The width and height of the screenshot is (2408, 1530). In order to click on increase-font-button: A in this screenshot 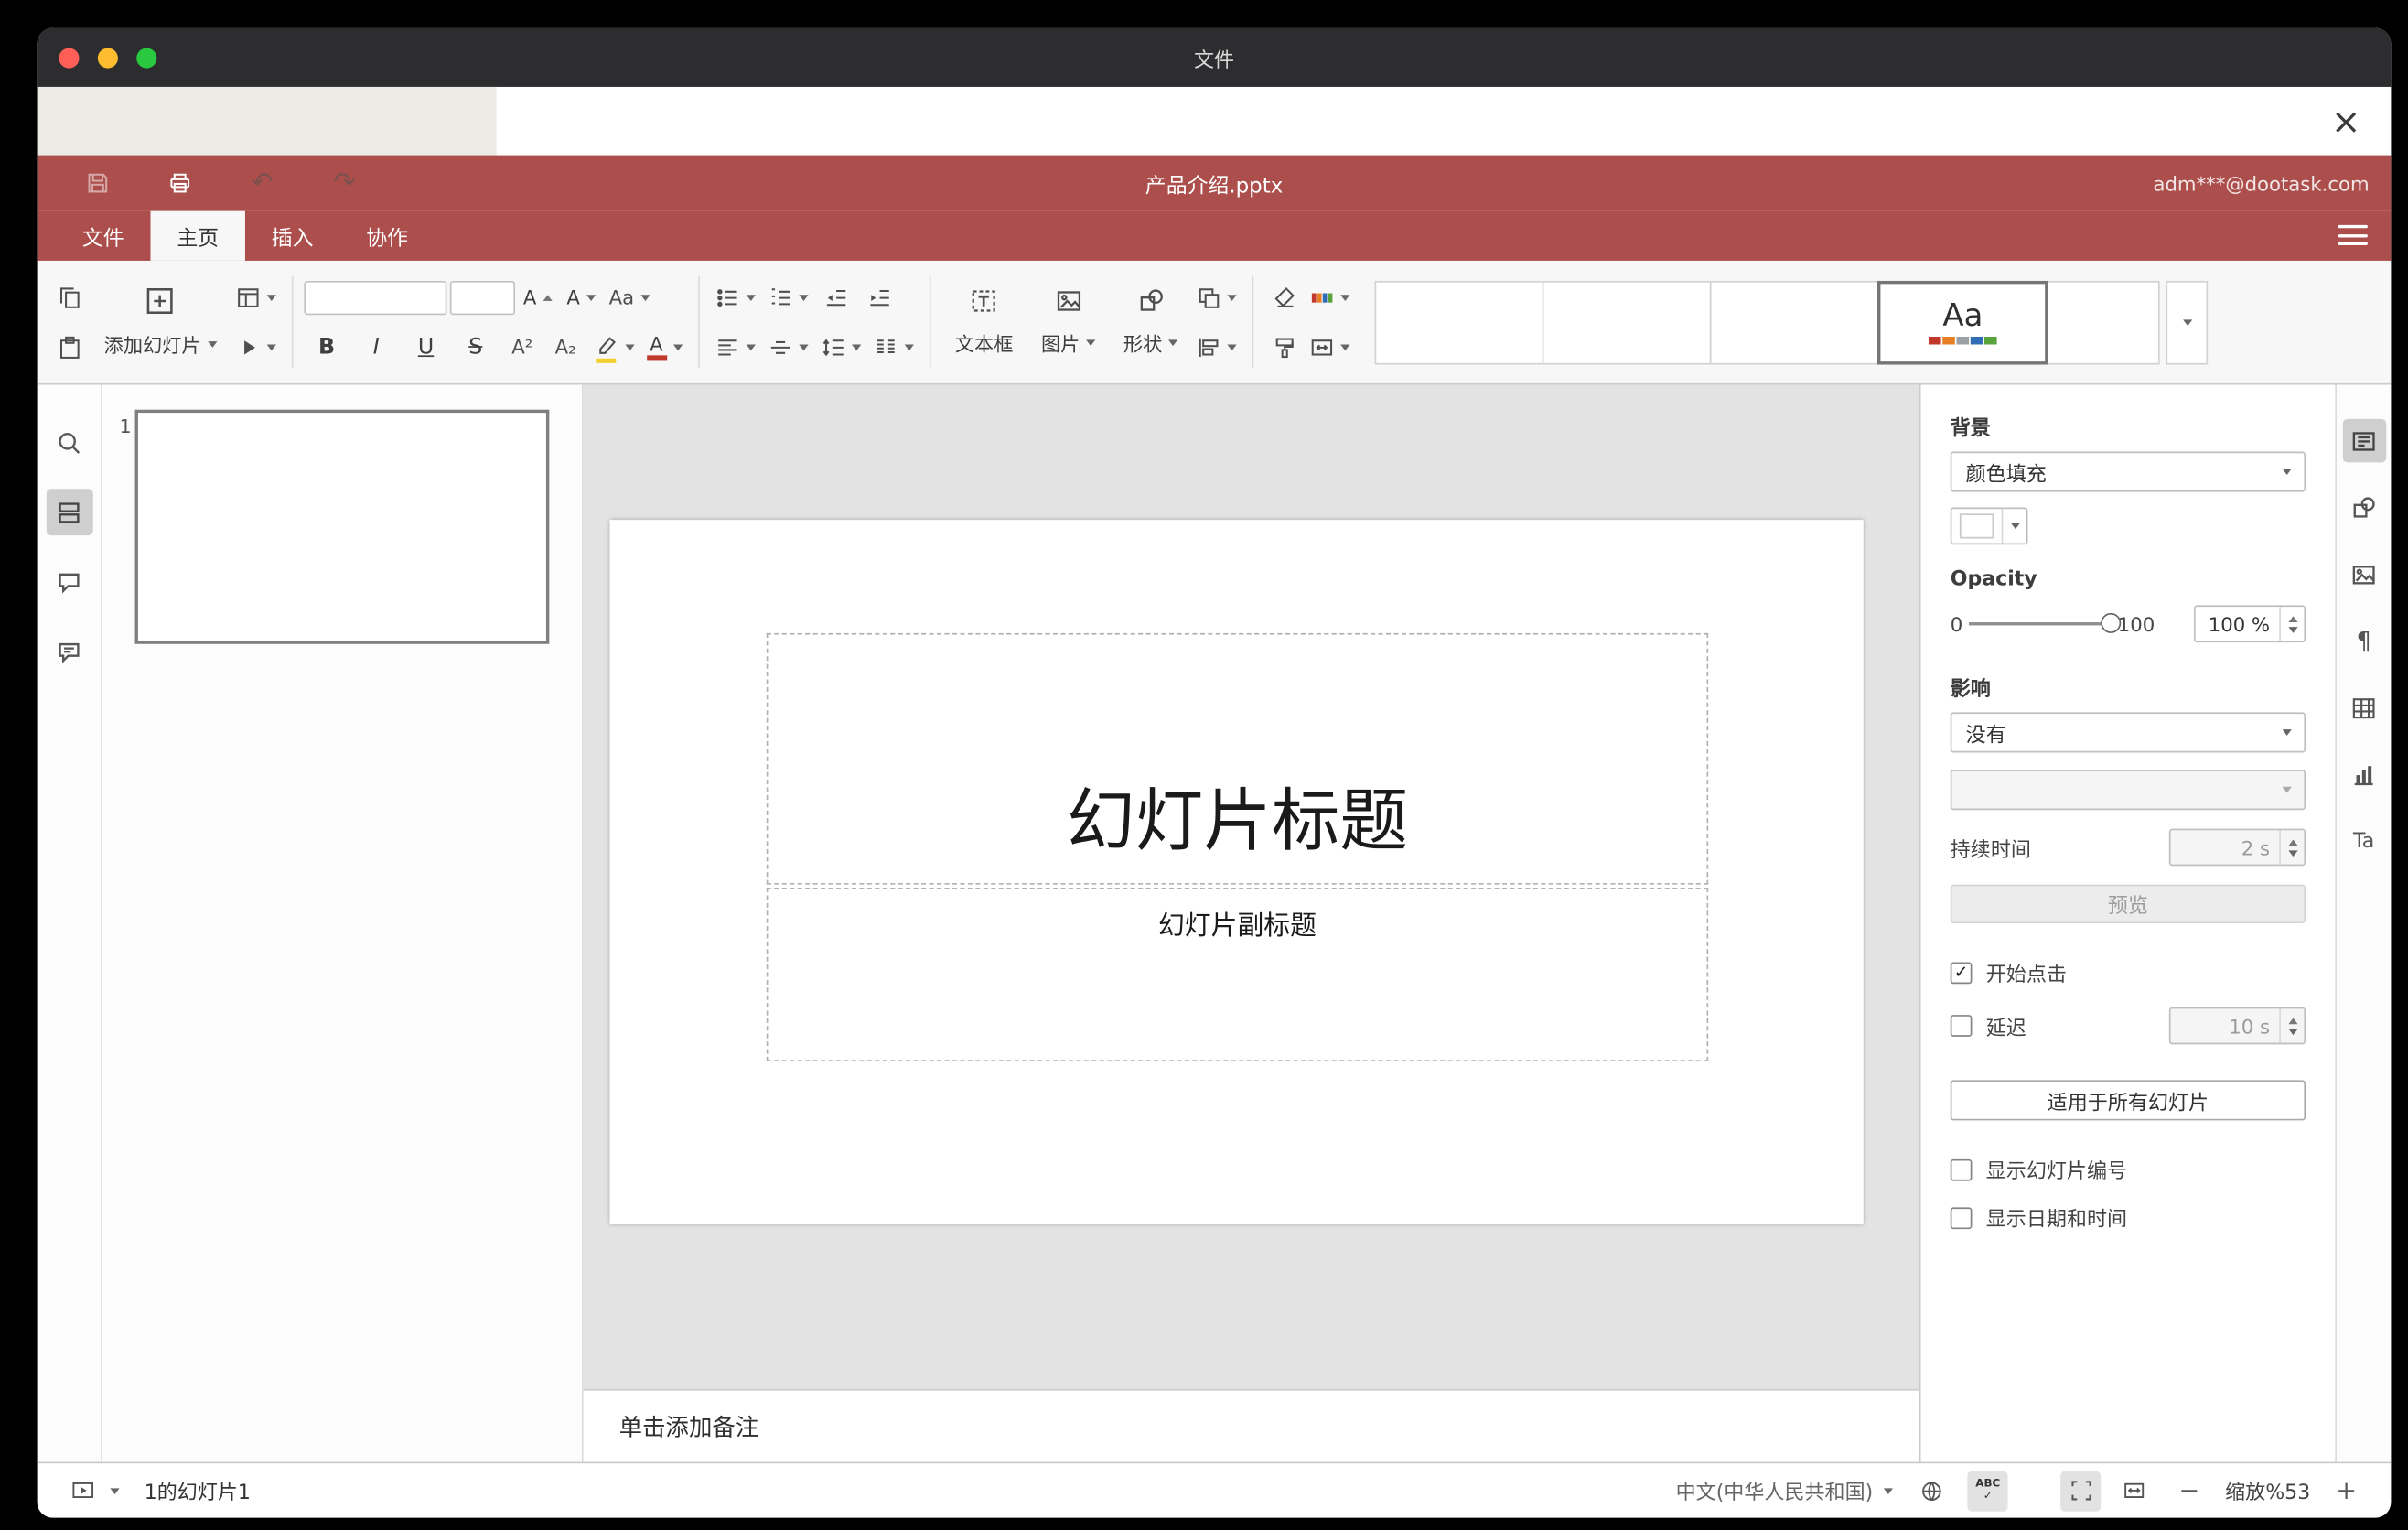, I will do `click(538, 297)`.